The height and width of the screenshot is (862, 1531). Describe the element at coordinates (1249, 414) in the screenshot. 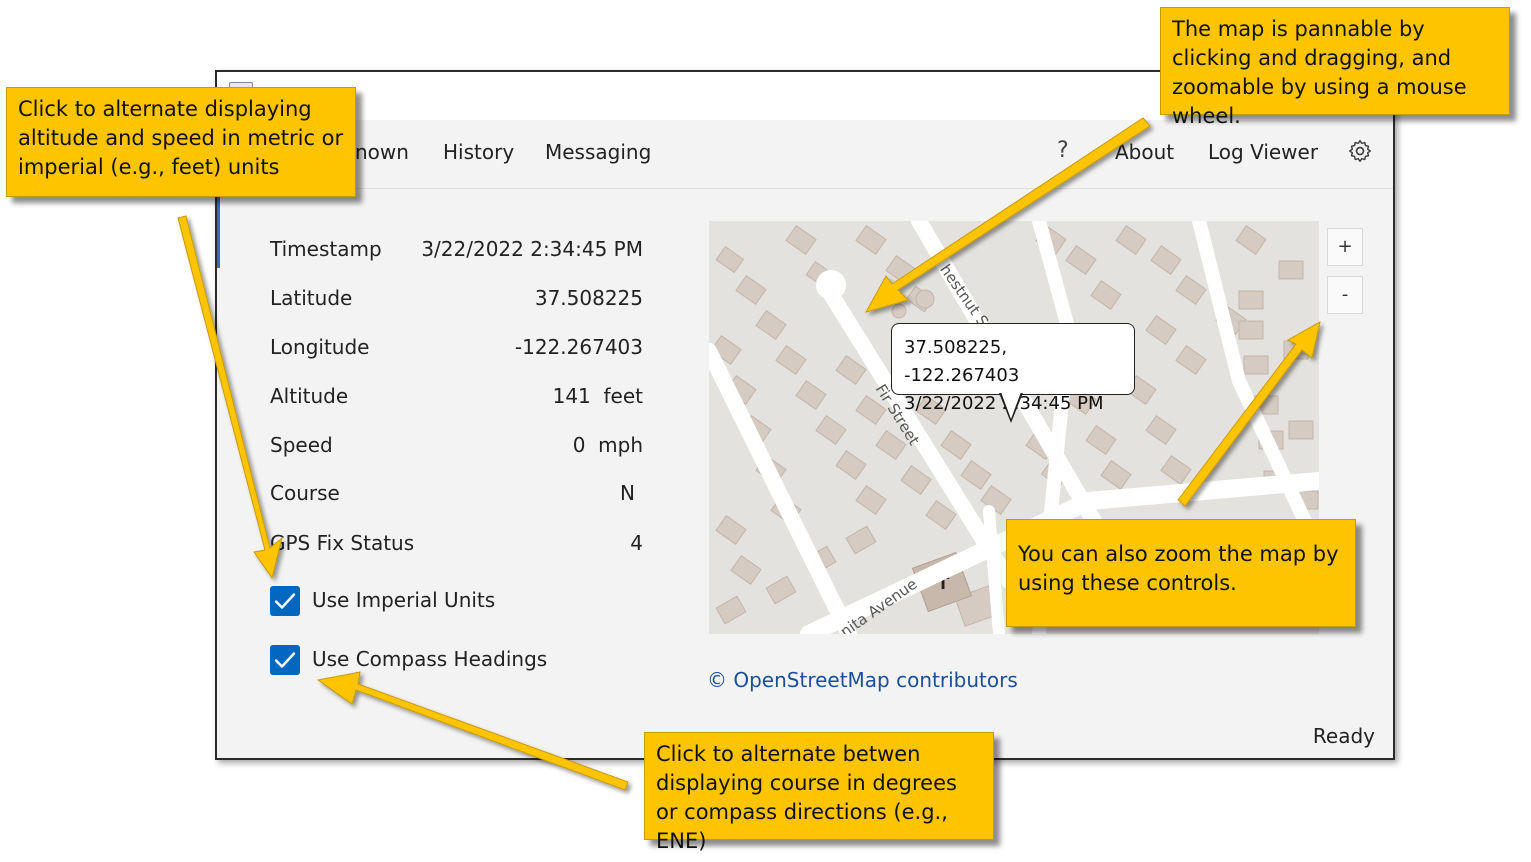

I see `arrow-to-zoom-controls` at that location.